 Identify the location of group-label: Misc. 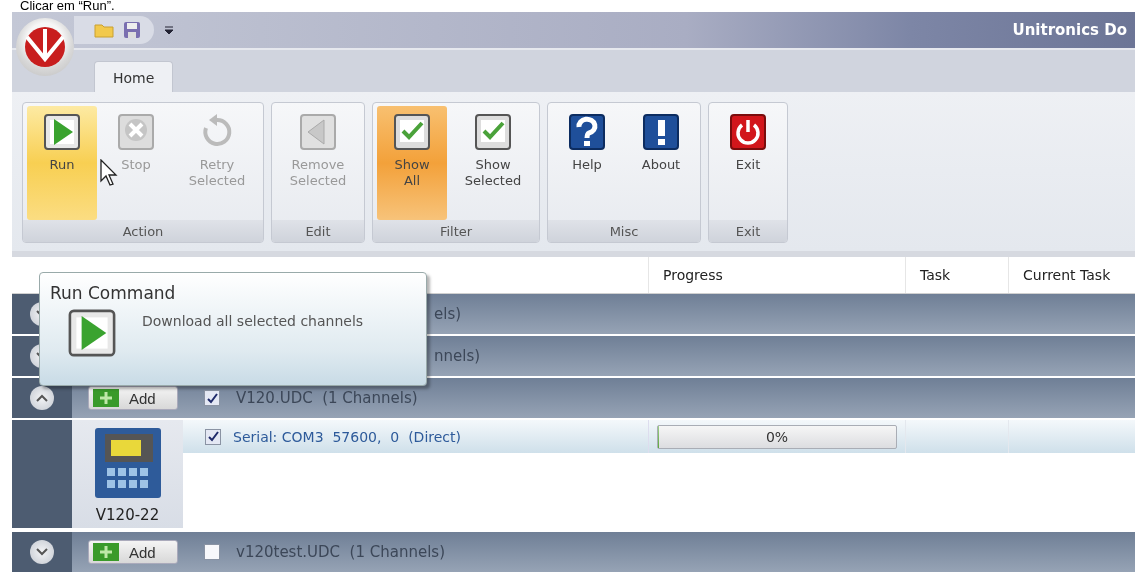
(624, 231).